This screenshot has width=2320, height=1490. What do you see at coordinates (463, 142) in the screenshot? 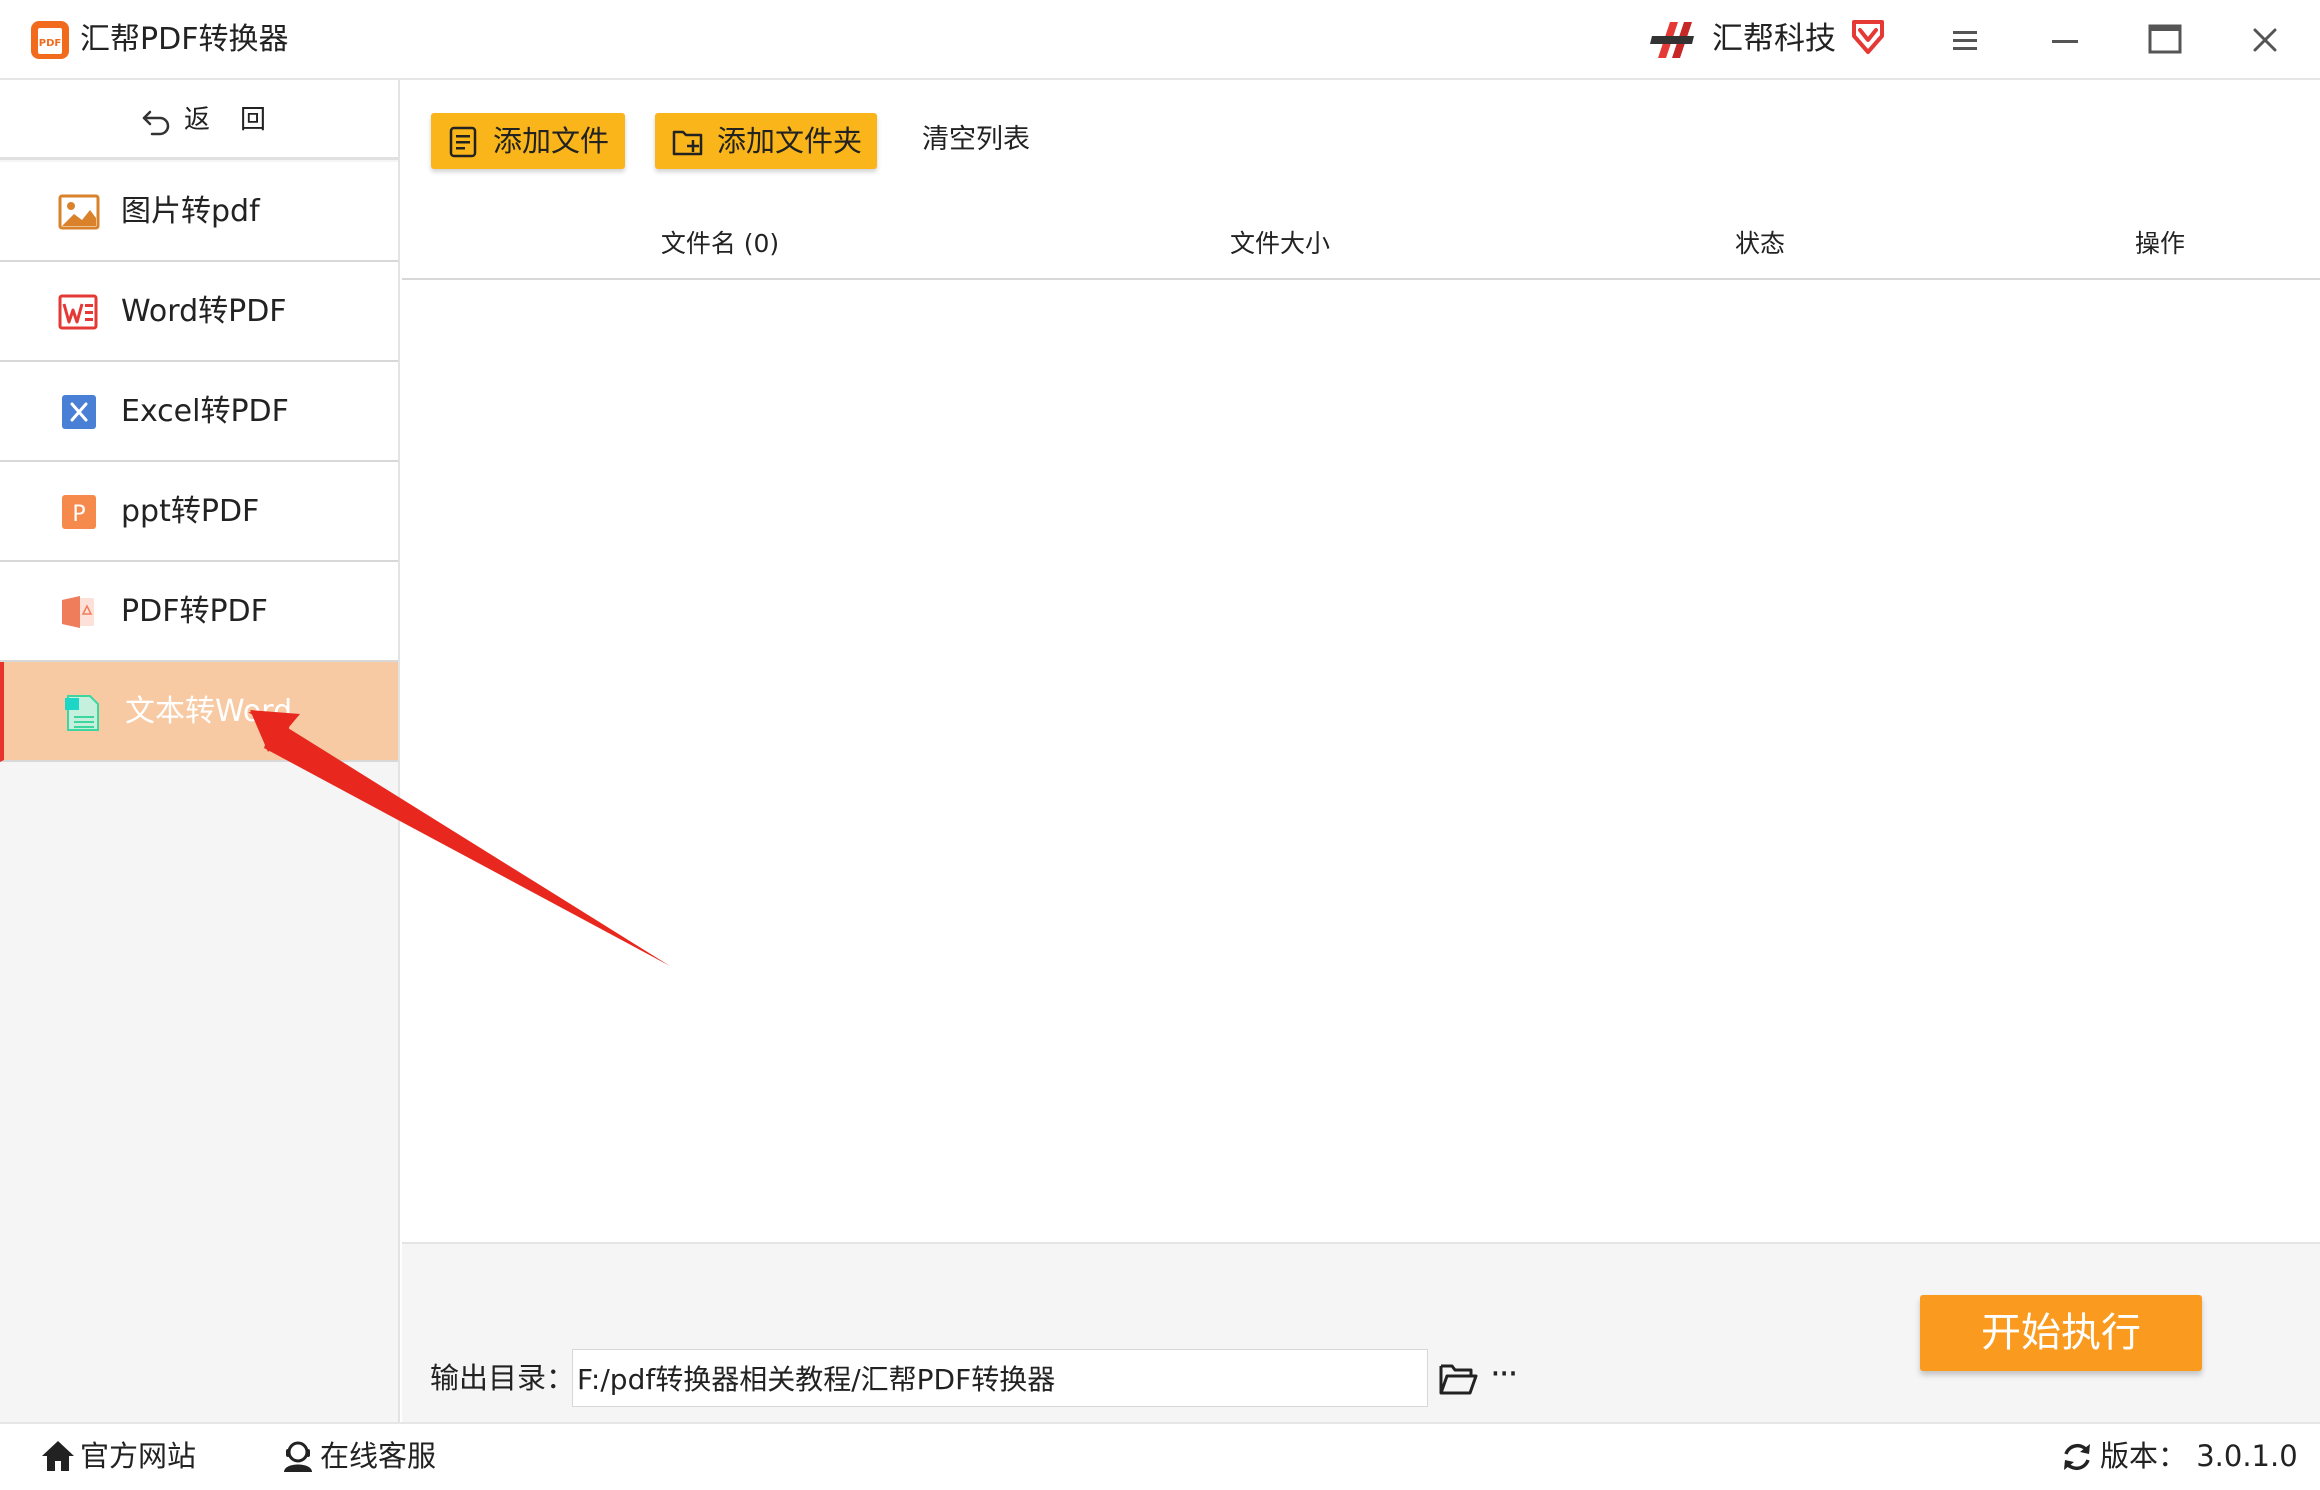
I see `add-file-icon` at bounding box center [463, 142].